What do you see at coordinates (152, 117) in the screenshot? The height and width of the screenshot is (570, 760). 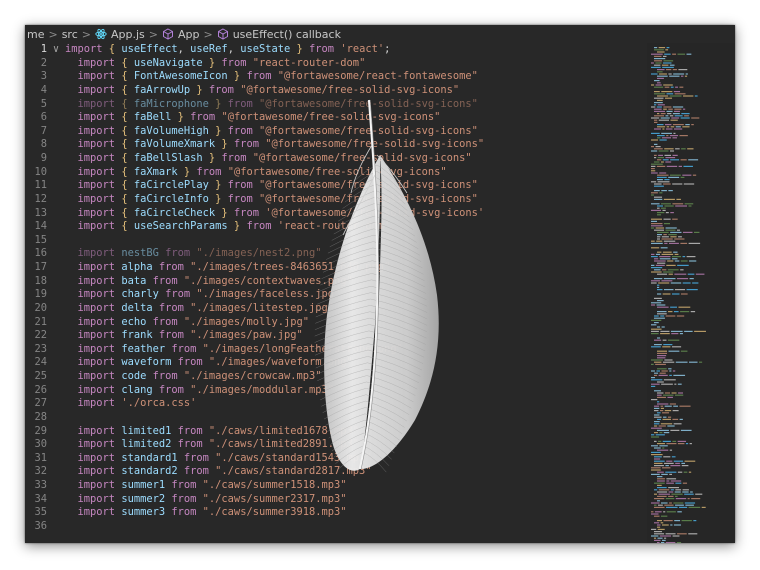 I see `code-token: faBell` at bounding box center [152, 117].